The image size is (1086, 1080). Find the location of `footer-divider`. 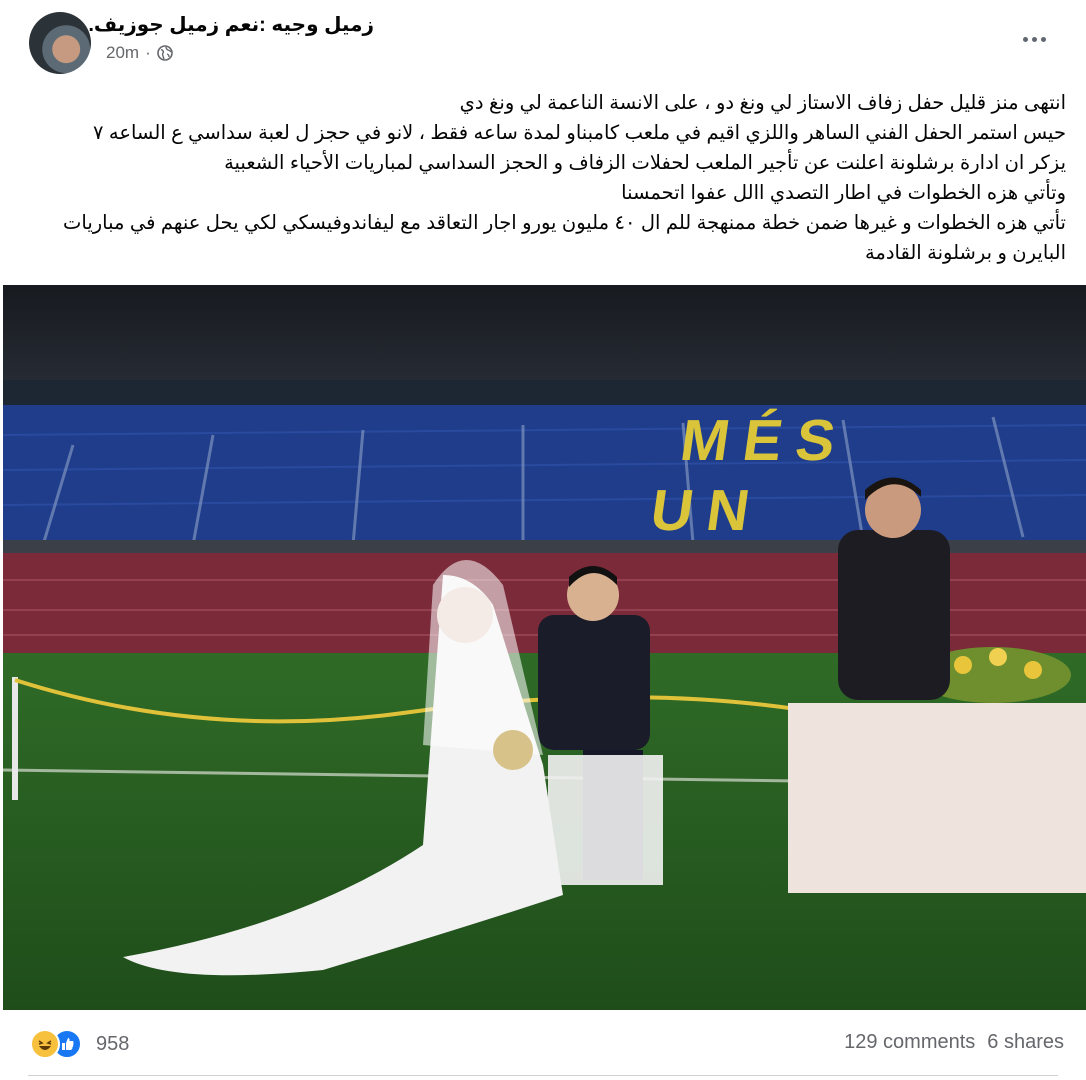

footer-divider is located at coordinates (543, 1075).